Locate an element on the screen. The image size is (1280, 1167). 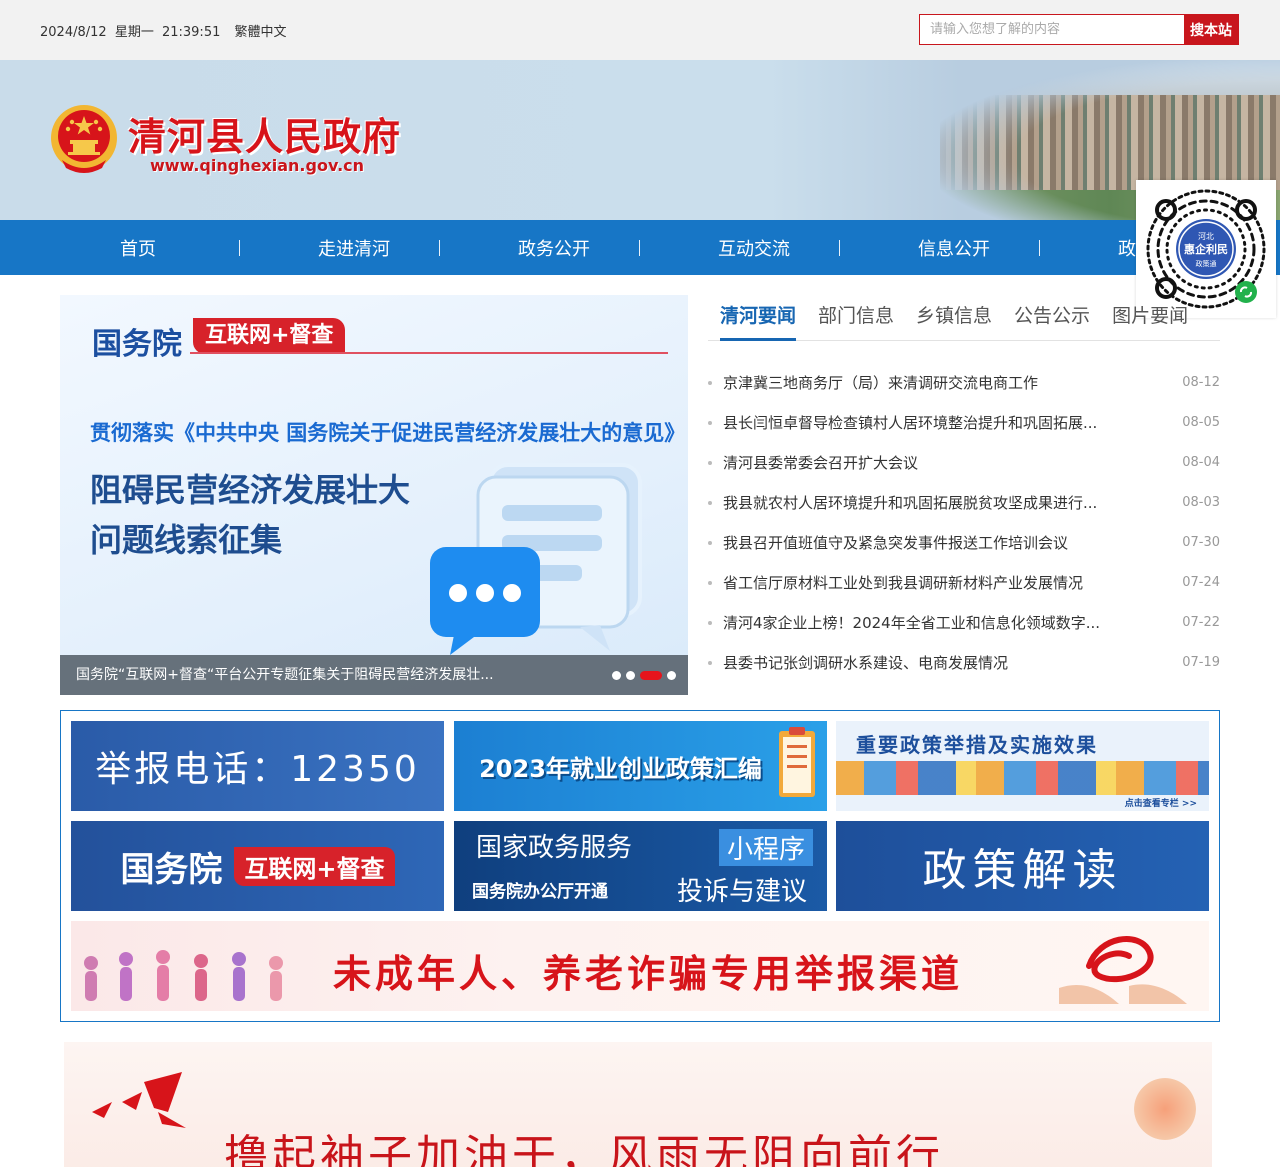
news-date: 07-19 is located at coordinates (1201, 662).